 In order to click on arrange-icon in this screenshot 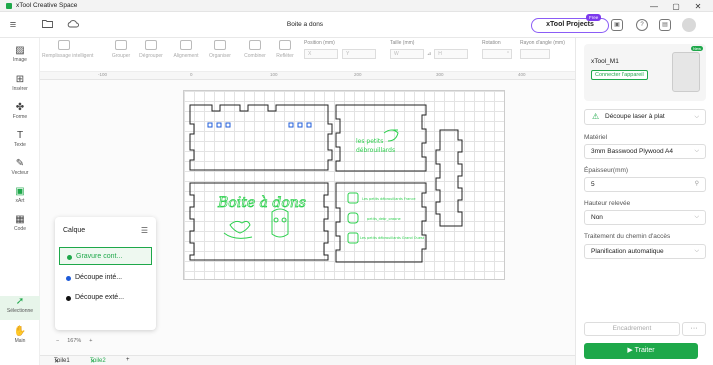, I will do `click(220, 45)`.